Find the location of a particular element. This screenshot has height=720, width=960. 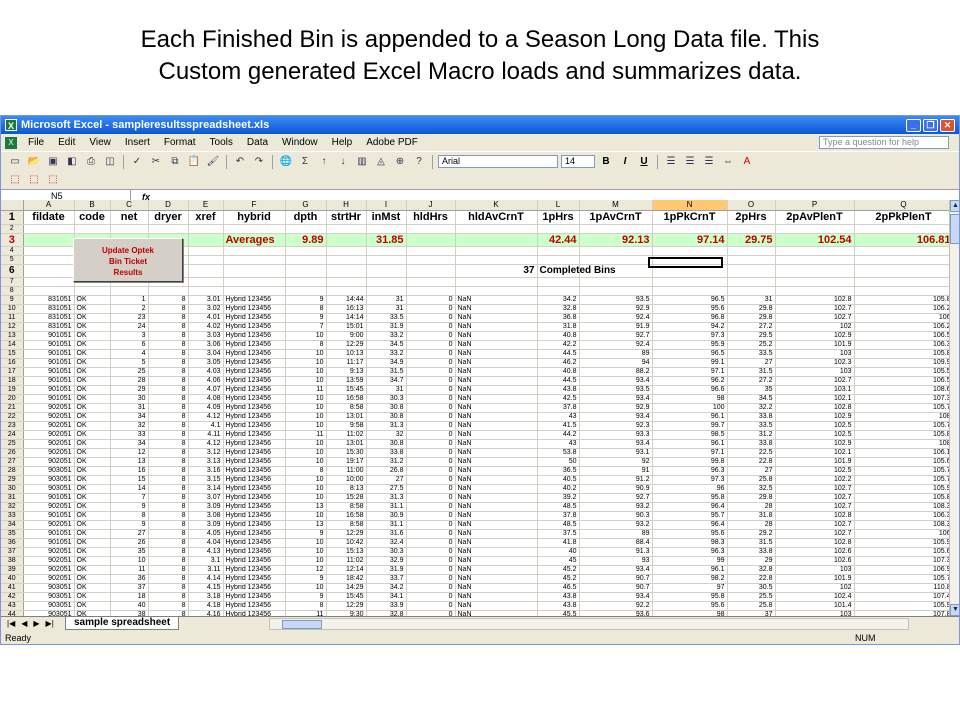

data-cell: 16 is located at coordinates (129, 471).